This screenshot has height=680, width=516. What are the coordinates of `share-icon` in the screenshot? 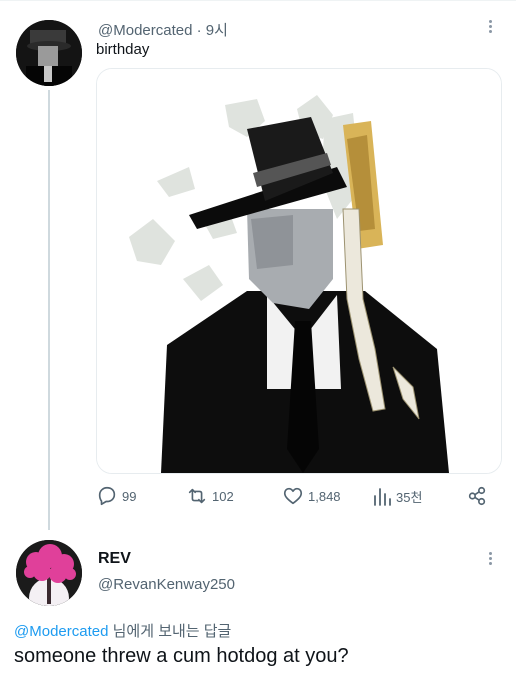 It's located at (477, 496).